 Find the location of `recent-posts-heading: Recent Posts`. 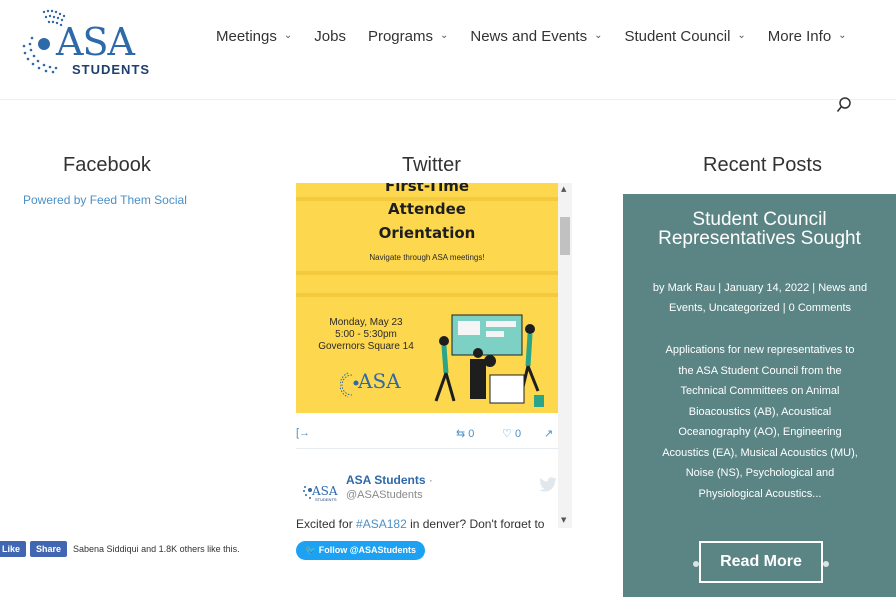

recent-posts-heading: Recent Posts is located at coordinates (762, 165).